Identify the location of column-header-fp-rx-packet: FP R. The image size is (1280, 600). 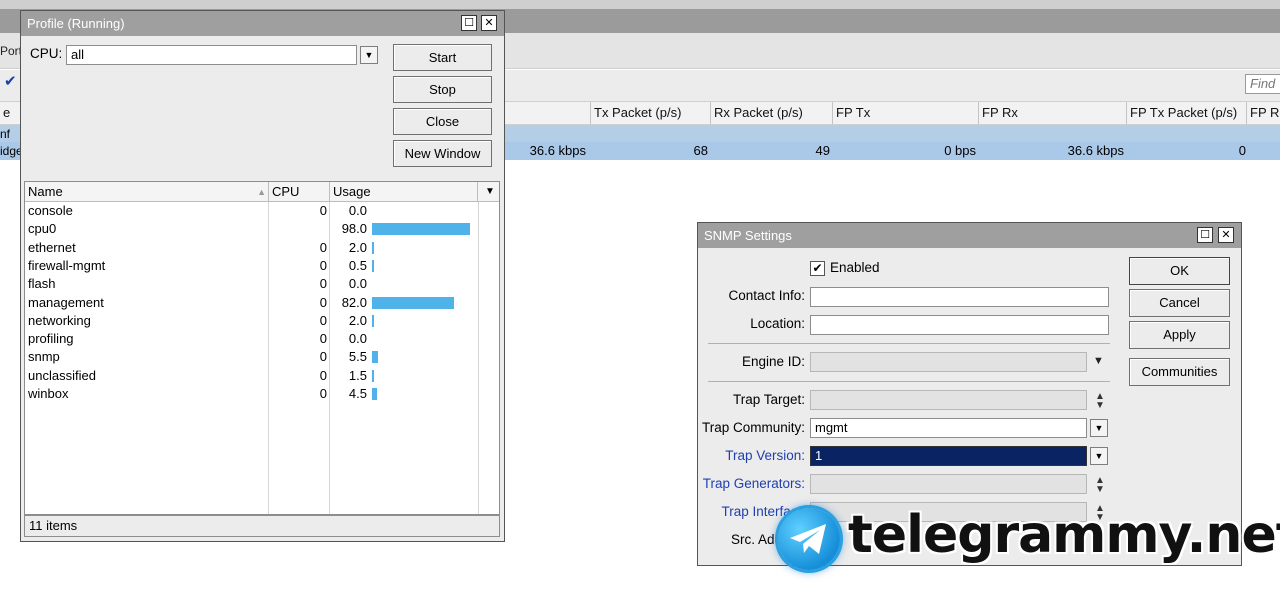
(1263, 113).